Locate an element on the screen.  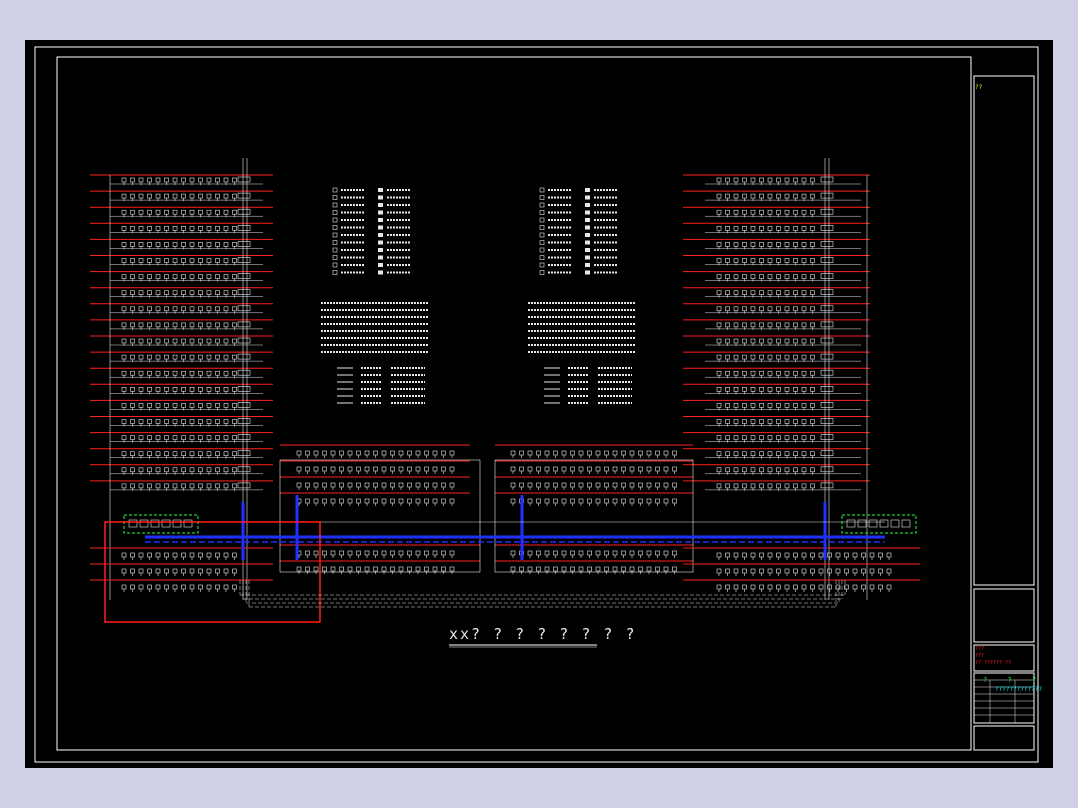
right-control-panel is located at coordinates (879, 524).